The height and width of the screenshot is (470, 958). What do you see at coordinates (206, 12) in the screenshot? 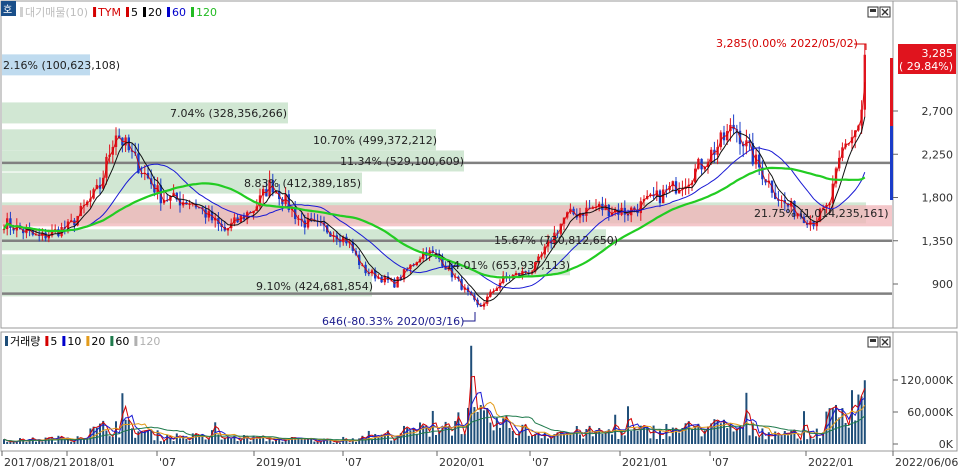
I see `legend-label: 120` at bounding box center [206, 12].